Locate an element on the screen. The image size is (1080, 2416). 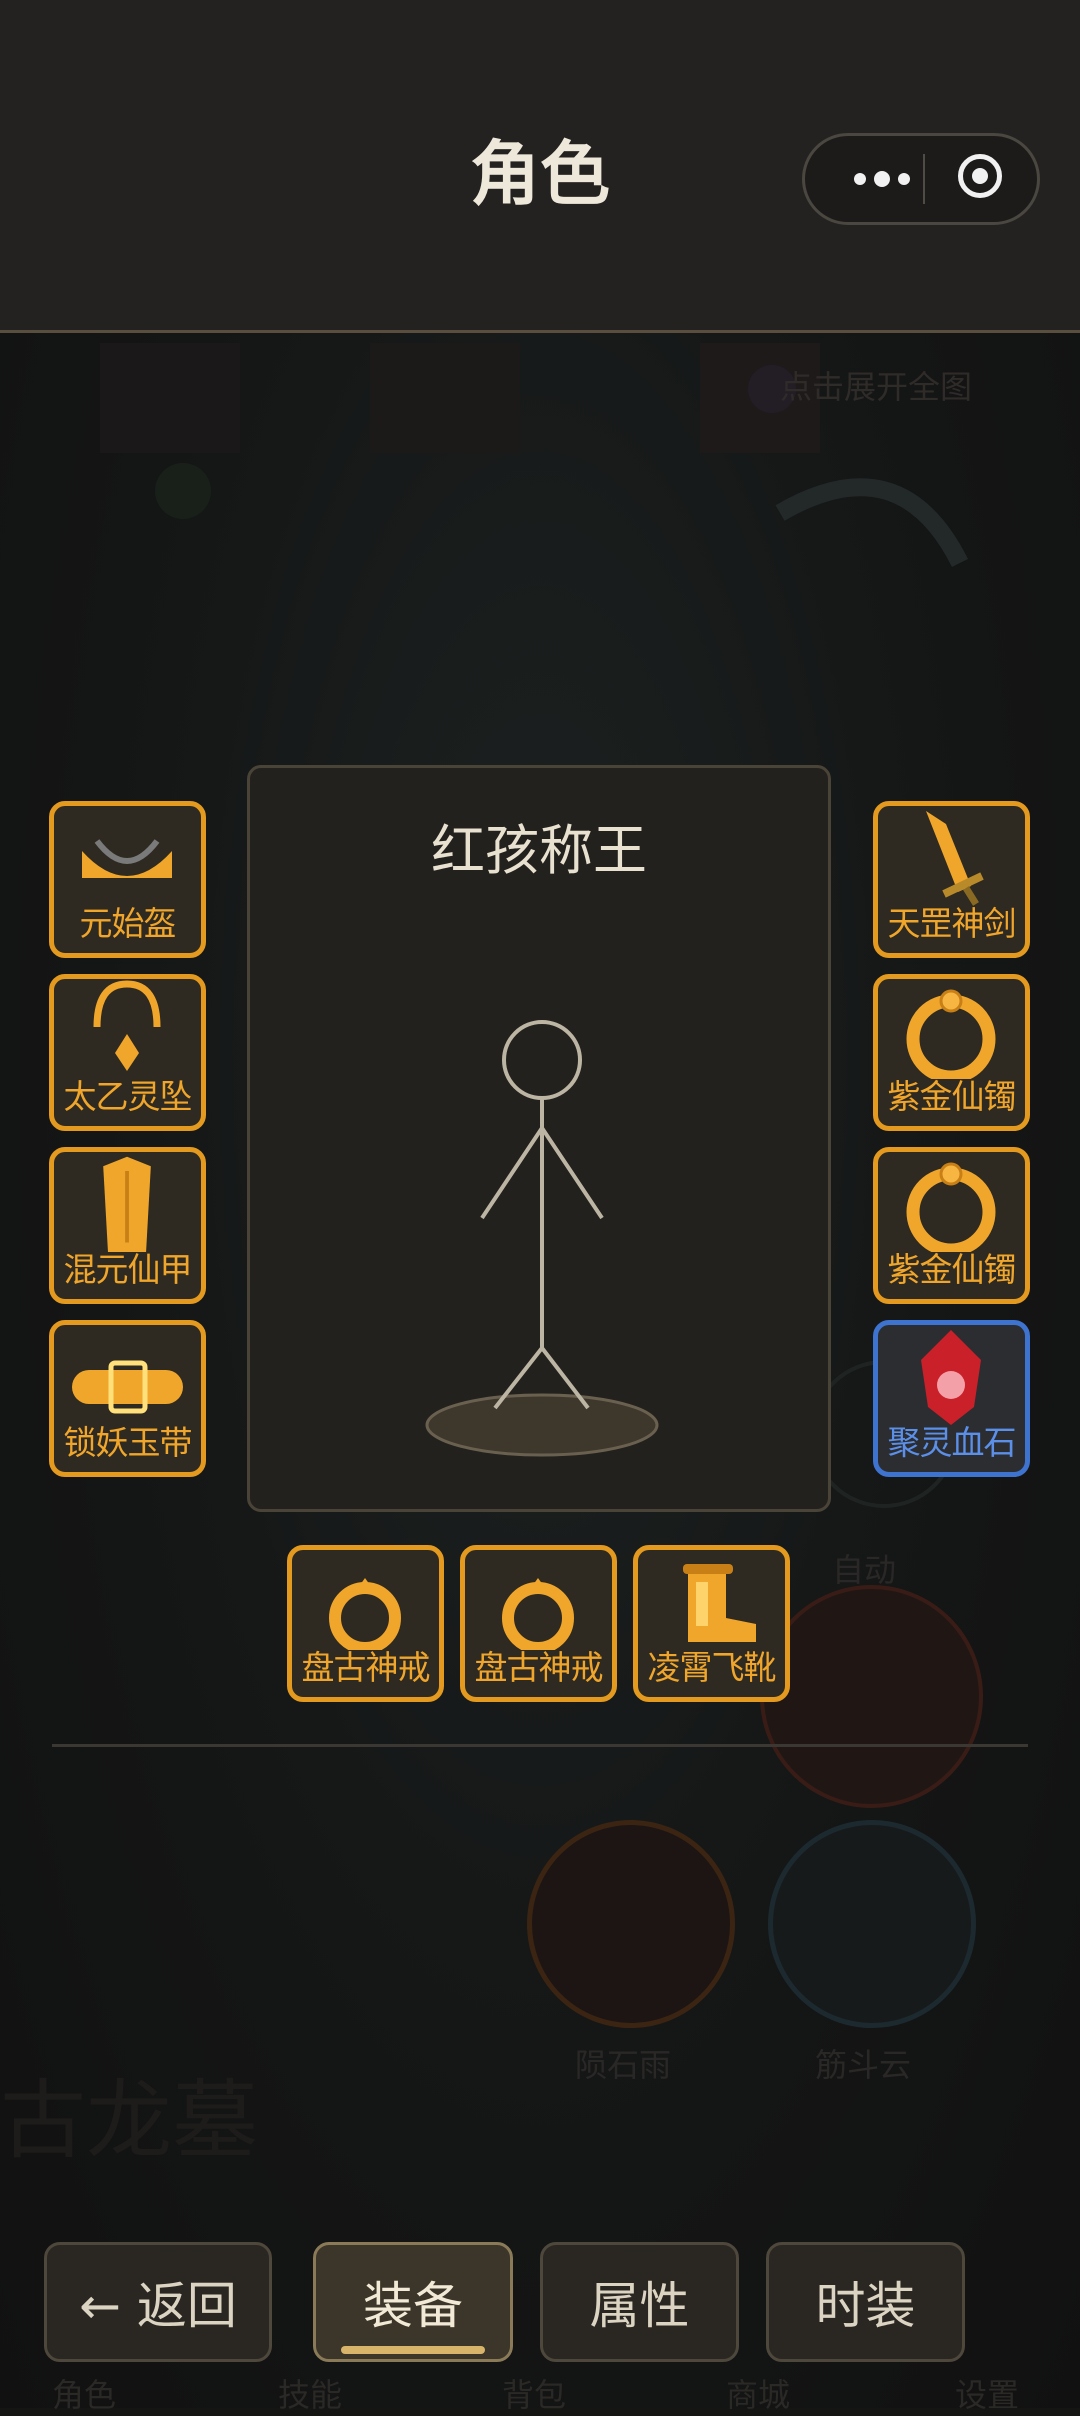
slot-armor: 混元仙甲 is located at coordinates (127, 1225).